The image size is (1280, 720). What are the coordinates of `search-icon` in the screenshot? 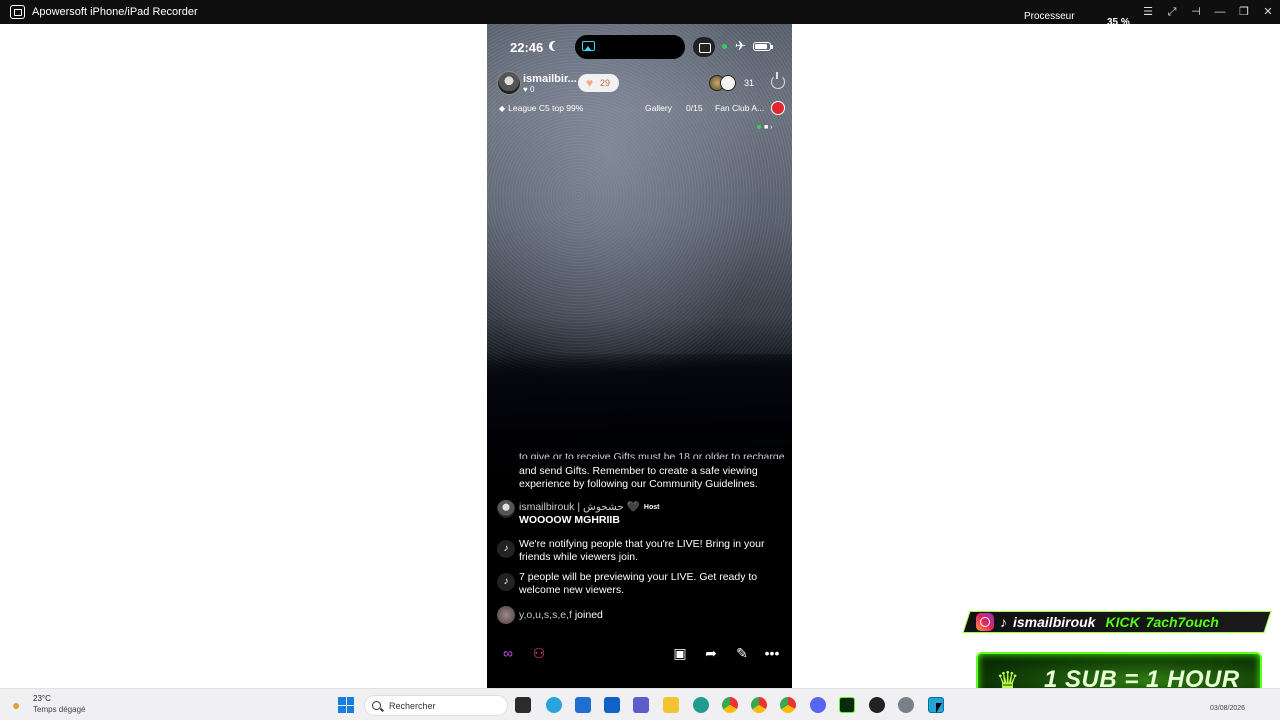 It's located at (376, 705).